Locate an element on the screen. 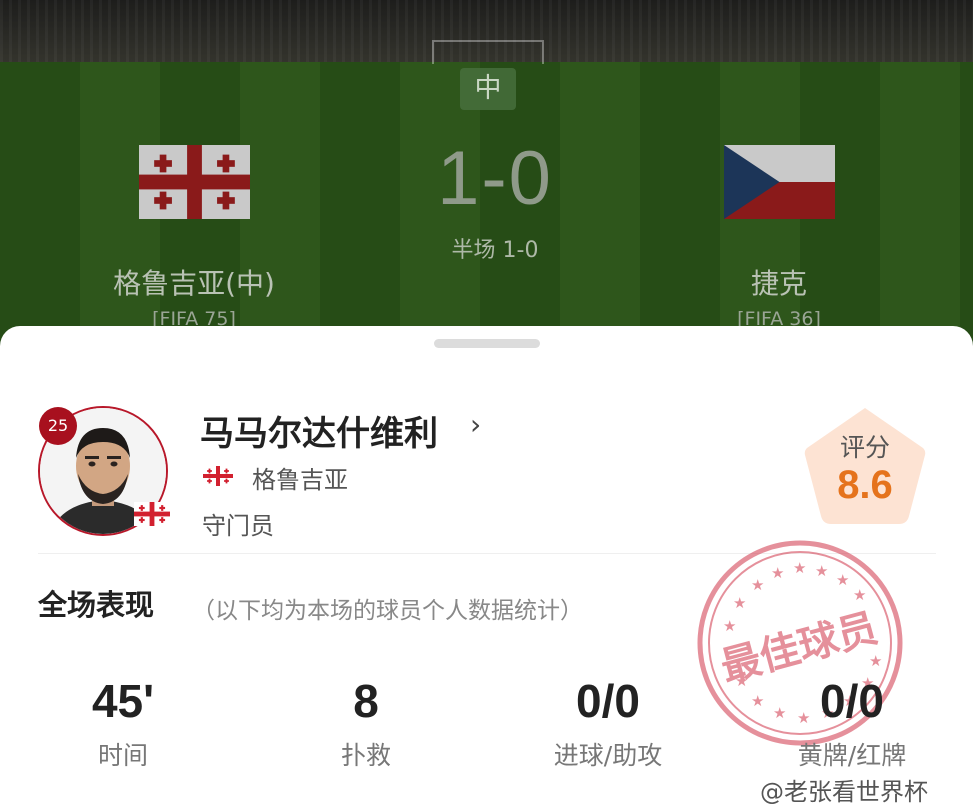  goal-frame is located at coordinates (488, 52).